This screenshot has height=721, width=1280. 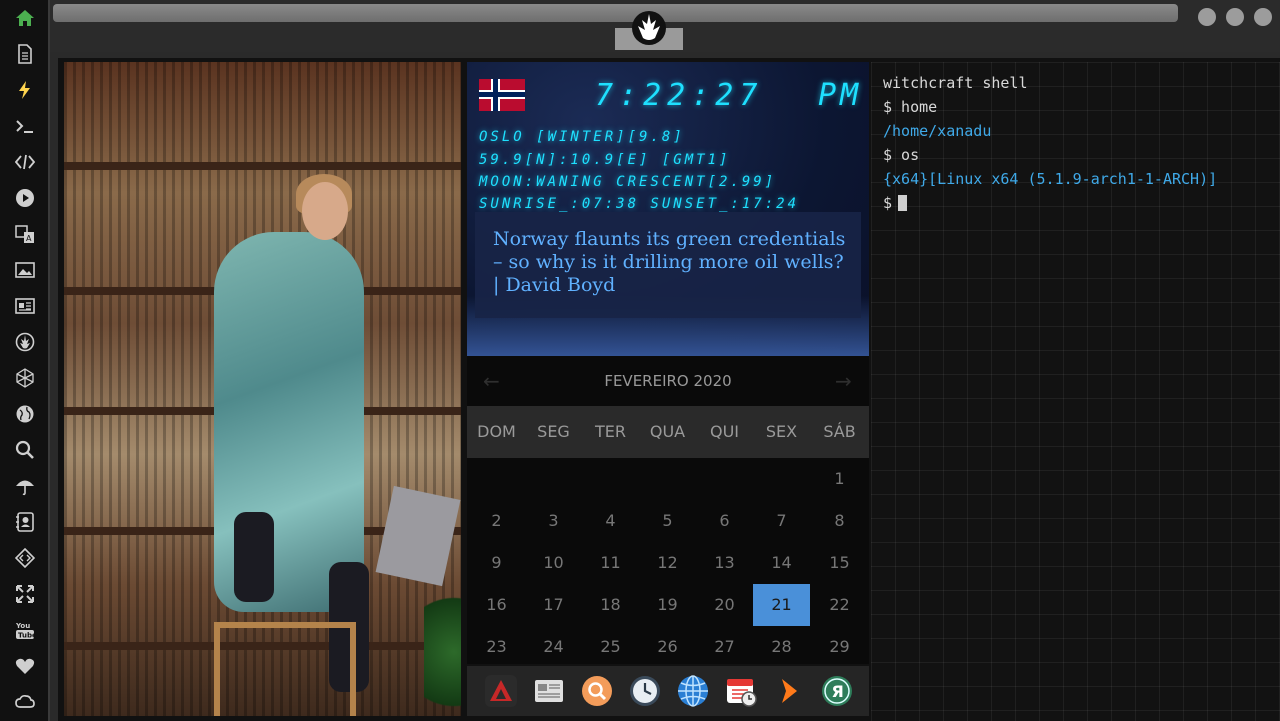 I want to click on heart-icon, so click(x=25, y=666).